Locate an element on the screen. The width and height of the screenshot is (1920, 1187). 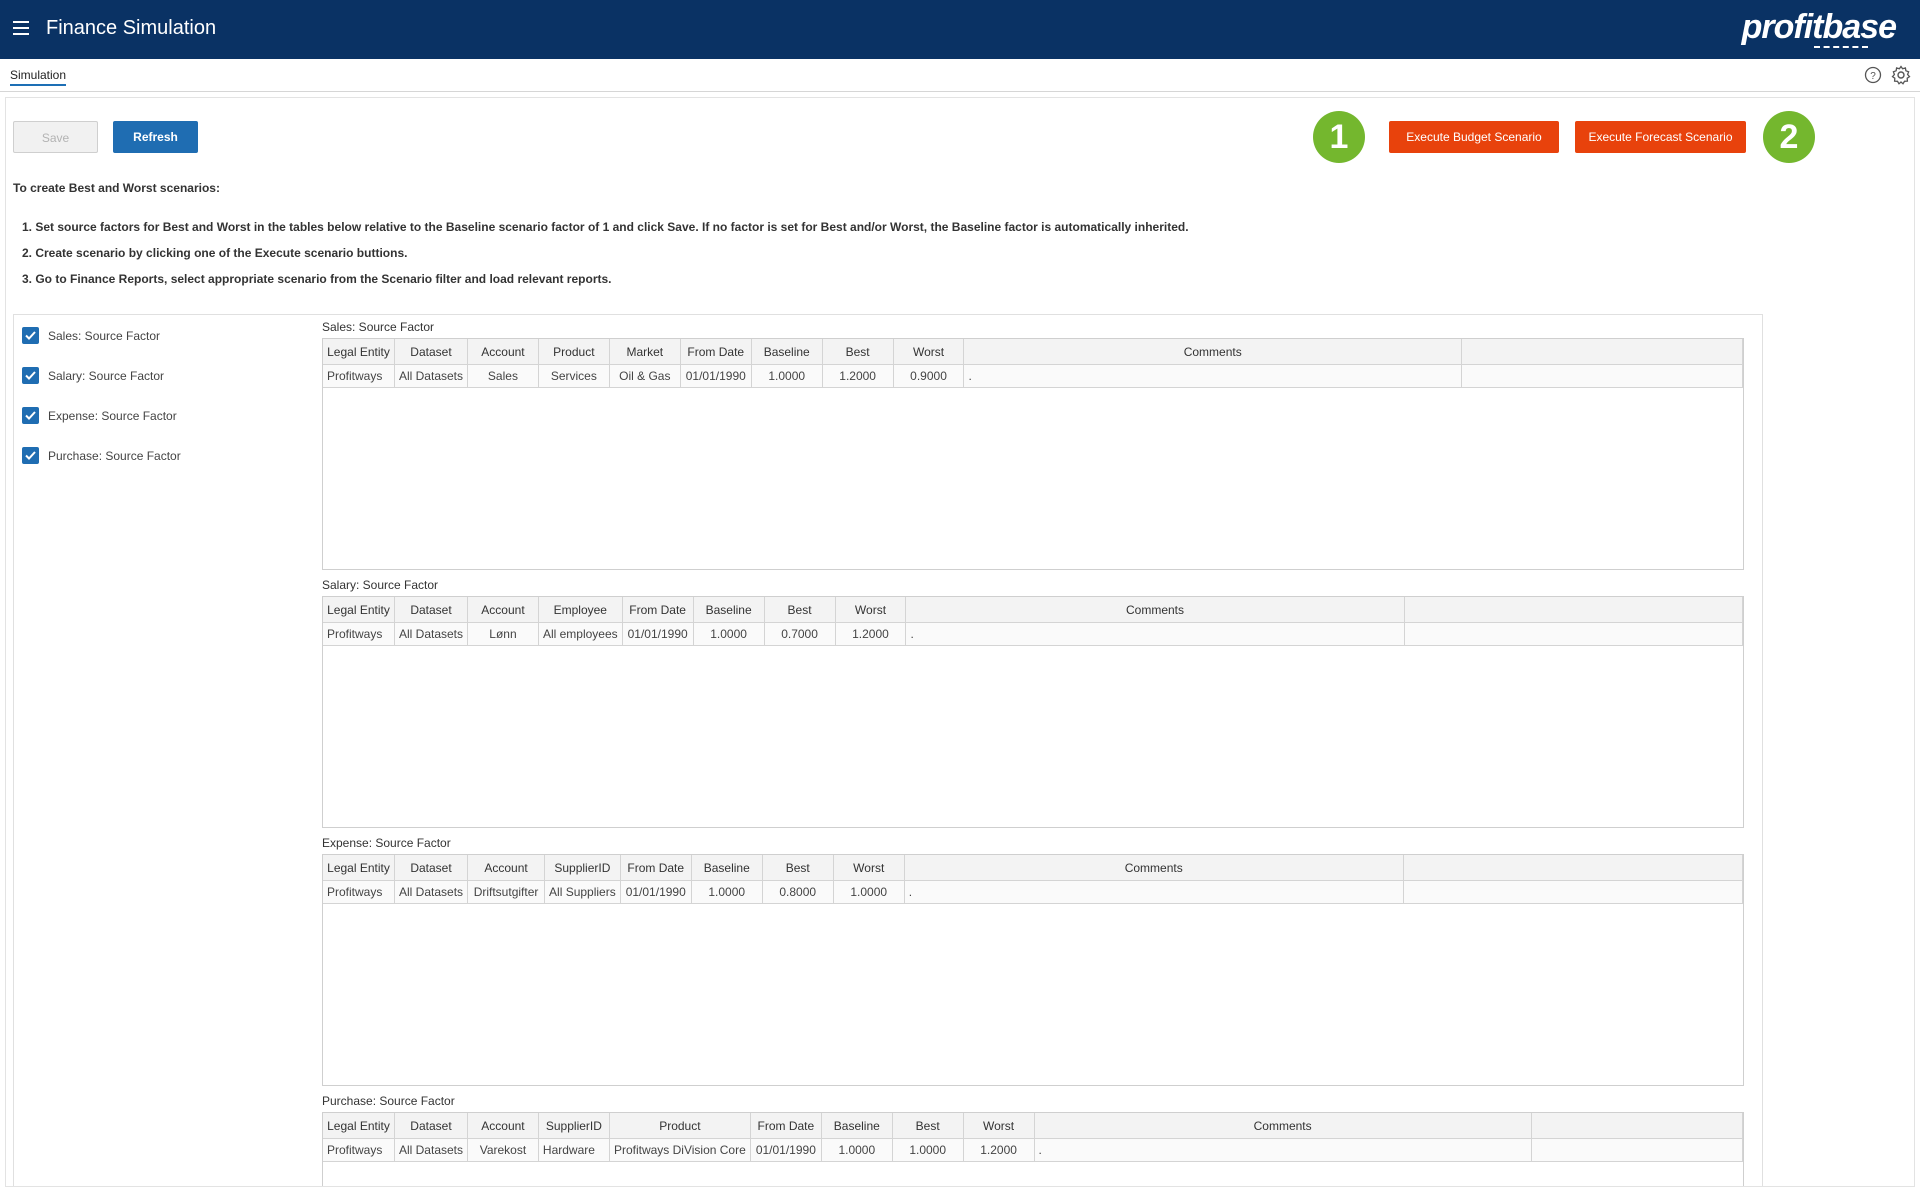
table-cell: Varekost is located at coordinates (503, 1150).